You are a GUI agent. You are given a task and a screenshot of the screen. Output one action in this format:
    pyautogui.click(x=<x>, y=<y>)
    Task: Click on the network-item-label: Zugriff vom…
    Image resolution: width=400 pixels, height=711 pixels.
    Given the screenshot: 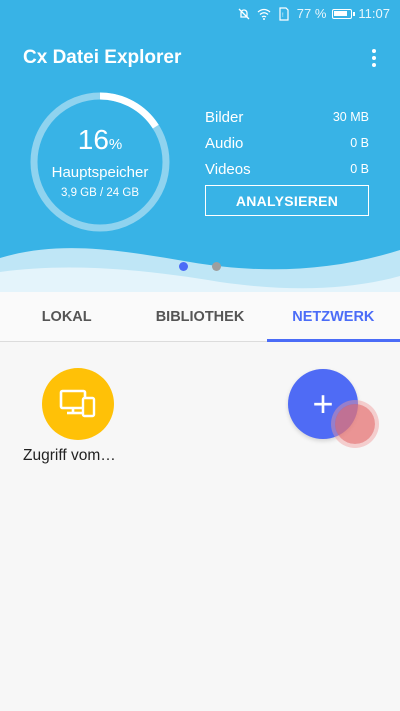 What is the action you would take?
    pyautogui.click(x=69, y=455)
    